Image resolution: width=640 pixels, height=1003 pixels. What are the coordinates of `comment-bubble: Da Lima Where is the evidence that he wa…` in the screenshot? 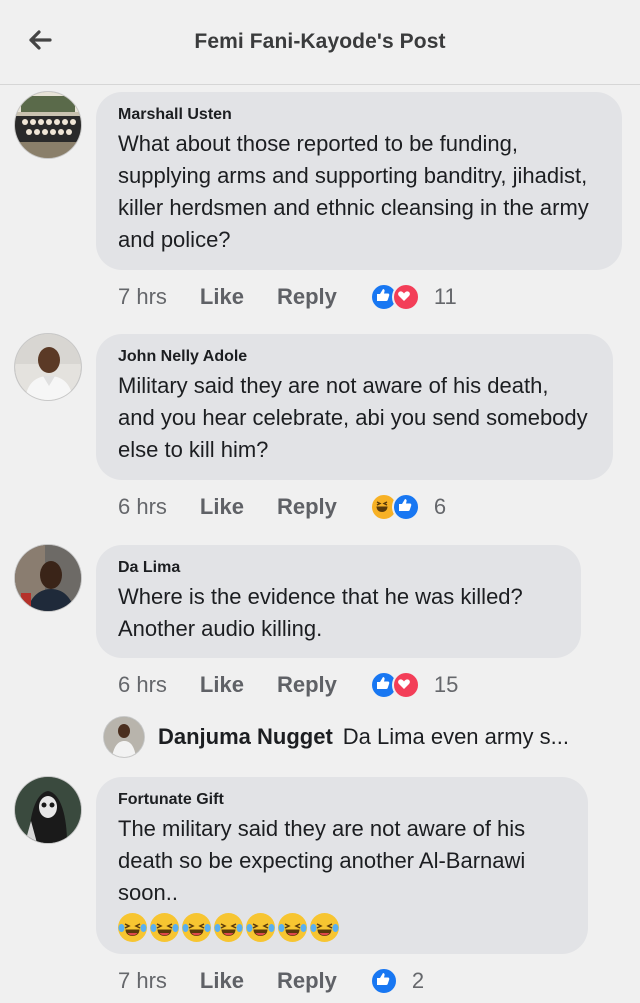 It's located at (338, 601).